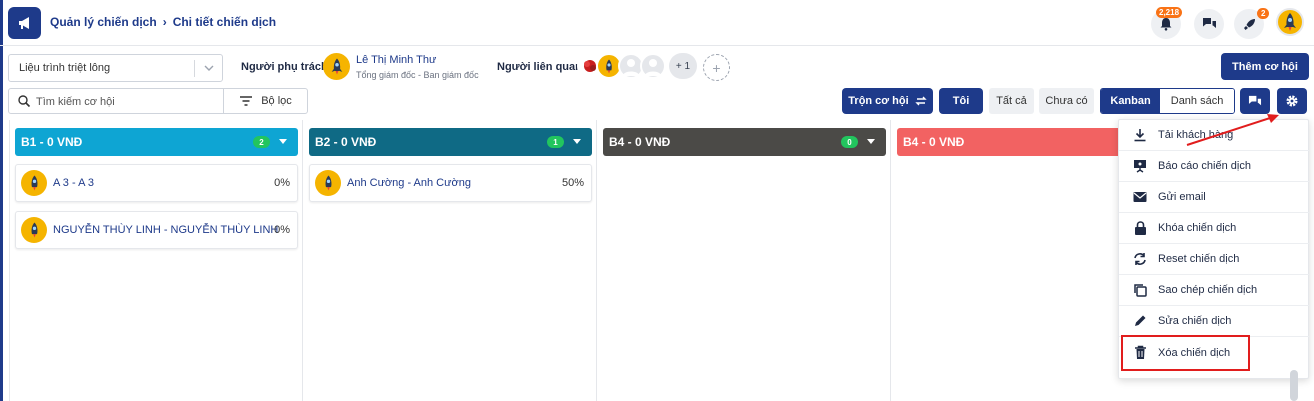 The width and height of the screenshot is (1314, 401). Describe the element at coordinates (1292, 101) in the screenshot. I see `gear-icon` at that location.